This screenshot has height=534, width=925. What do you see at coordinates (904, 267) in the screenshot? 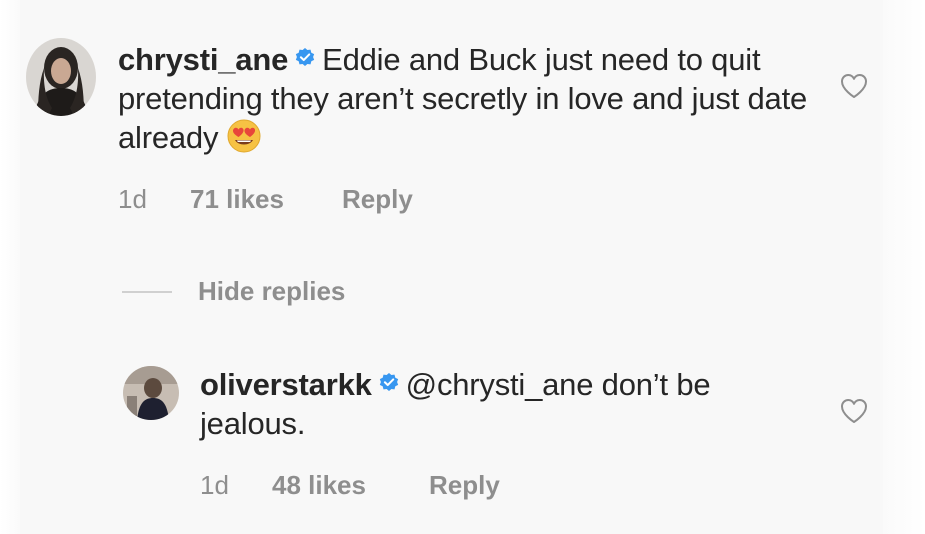
I see `right-edge` at bounding box center [904, 267].